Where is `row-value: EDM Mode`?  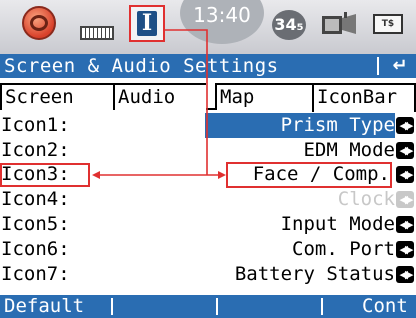
row-value: EDM Mode is located at coordinates (349, 150).